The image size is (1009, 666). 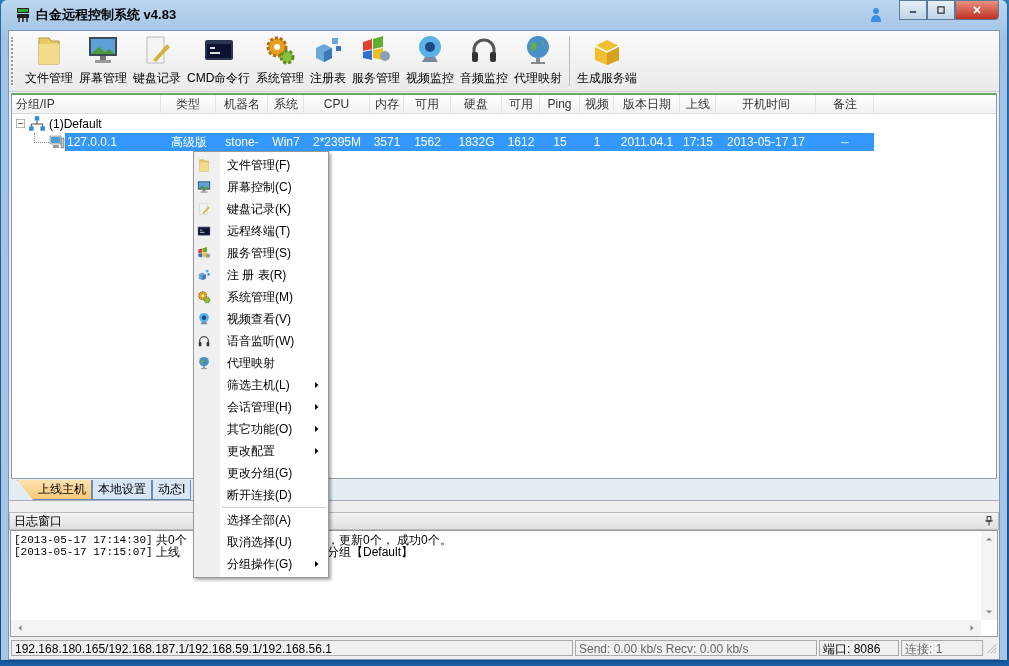 What do you see at coordinates (261, 429) in the screenshot?
I see `menu-item: 其它功能(O)` at bounding box center [261, 429].